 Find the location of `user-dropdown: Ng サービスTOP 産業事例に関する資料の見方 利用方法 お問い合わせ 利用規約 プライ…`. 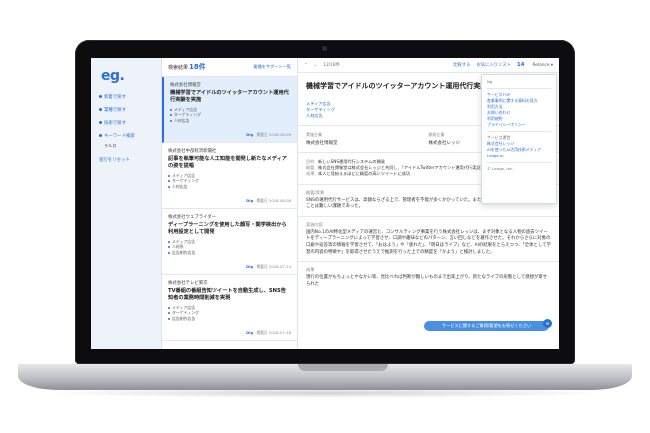

user-dropdown: Ng サービスTOP 産業事例に関する資料の見方 利用方法 お問い合わせ 利用規約 プライ… is located at coordinates (519, 139).